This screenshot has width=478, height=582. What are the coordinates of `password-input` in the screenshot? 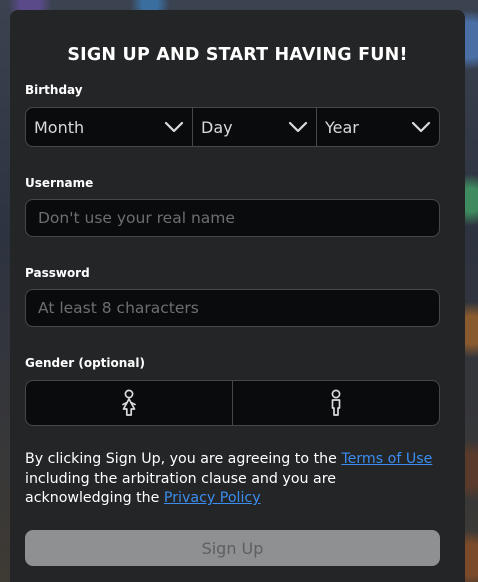 It's located at (232, 308).